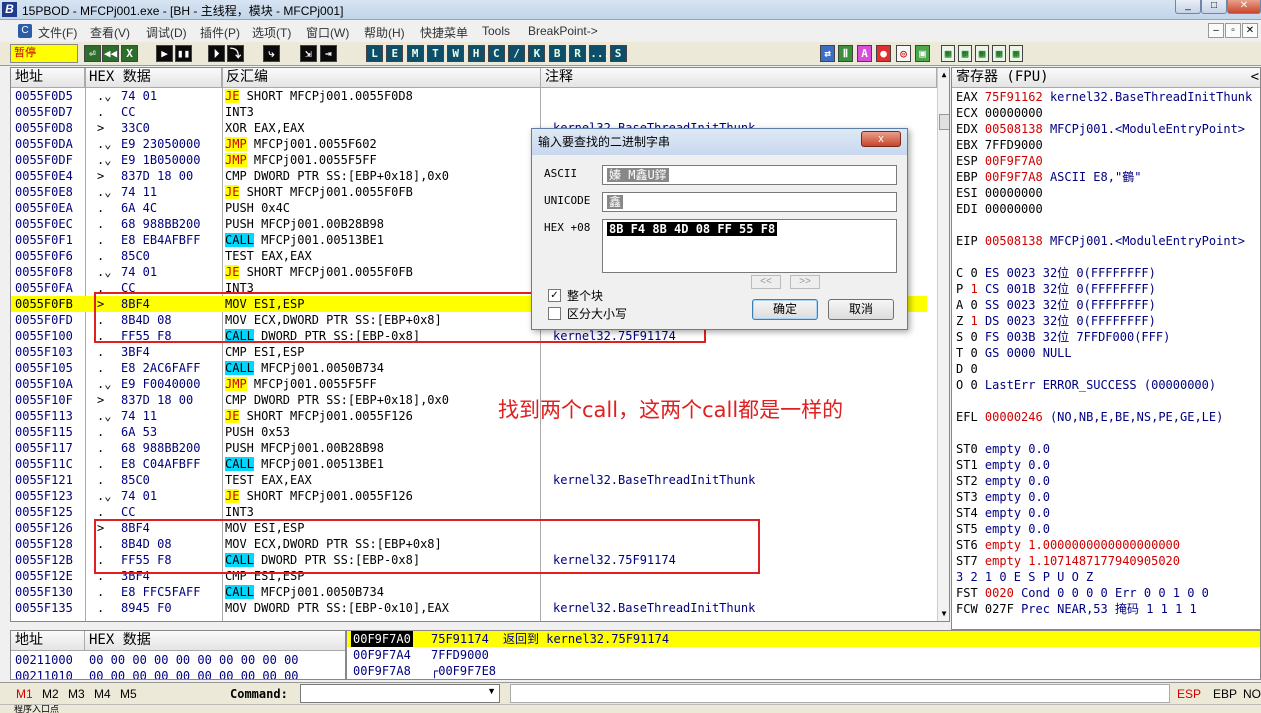 Image resolution: width=1261 pixels, height=713 pixels. What do you see at coordinates (999, 209) in the screenshot?
I see `register-row: EDI 00000000` at bounding box center [999, 209].